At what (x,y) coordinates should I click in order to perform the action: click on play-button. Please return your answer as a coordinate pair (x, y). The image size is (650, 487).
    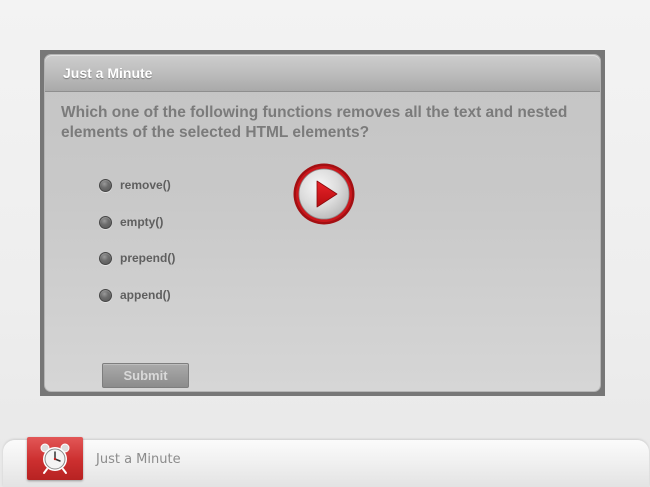
    Looking at the image, I should click on (324, 194).